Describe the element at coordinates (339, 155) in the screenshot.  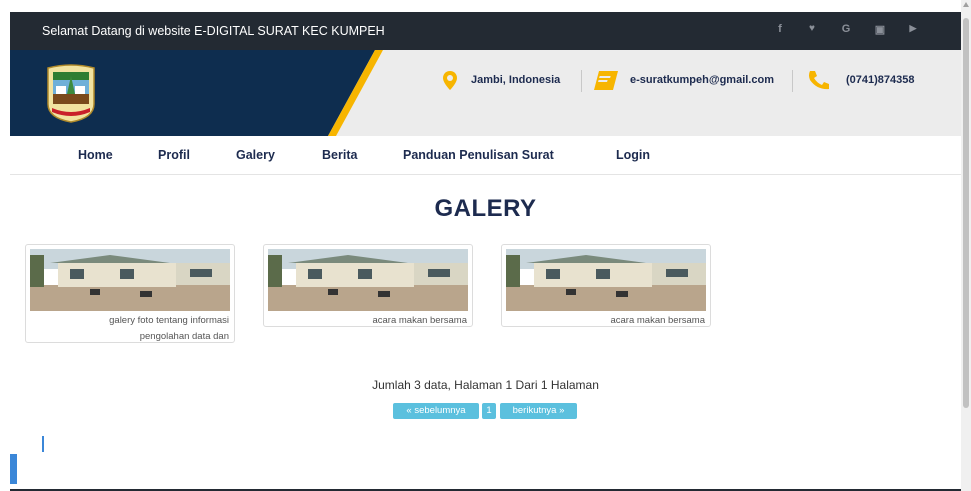
I see `nav-berita: Berita` at that location.